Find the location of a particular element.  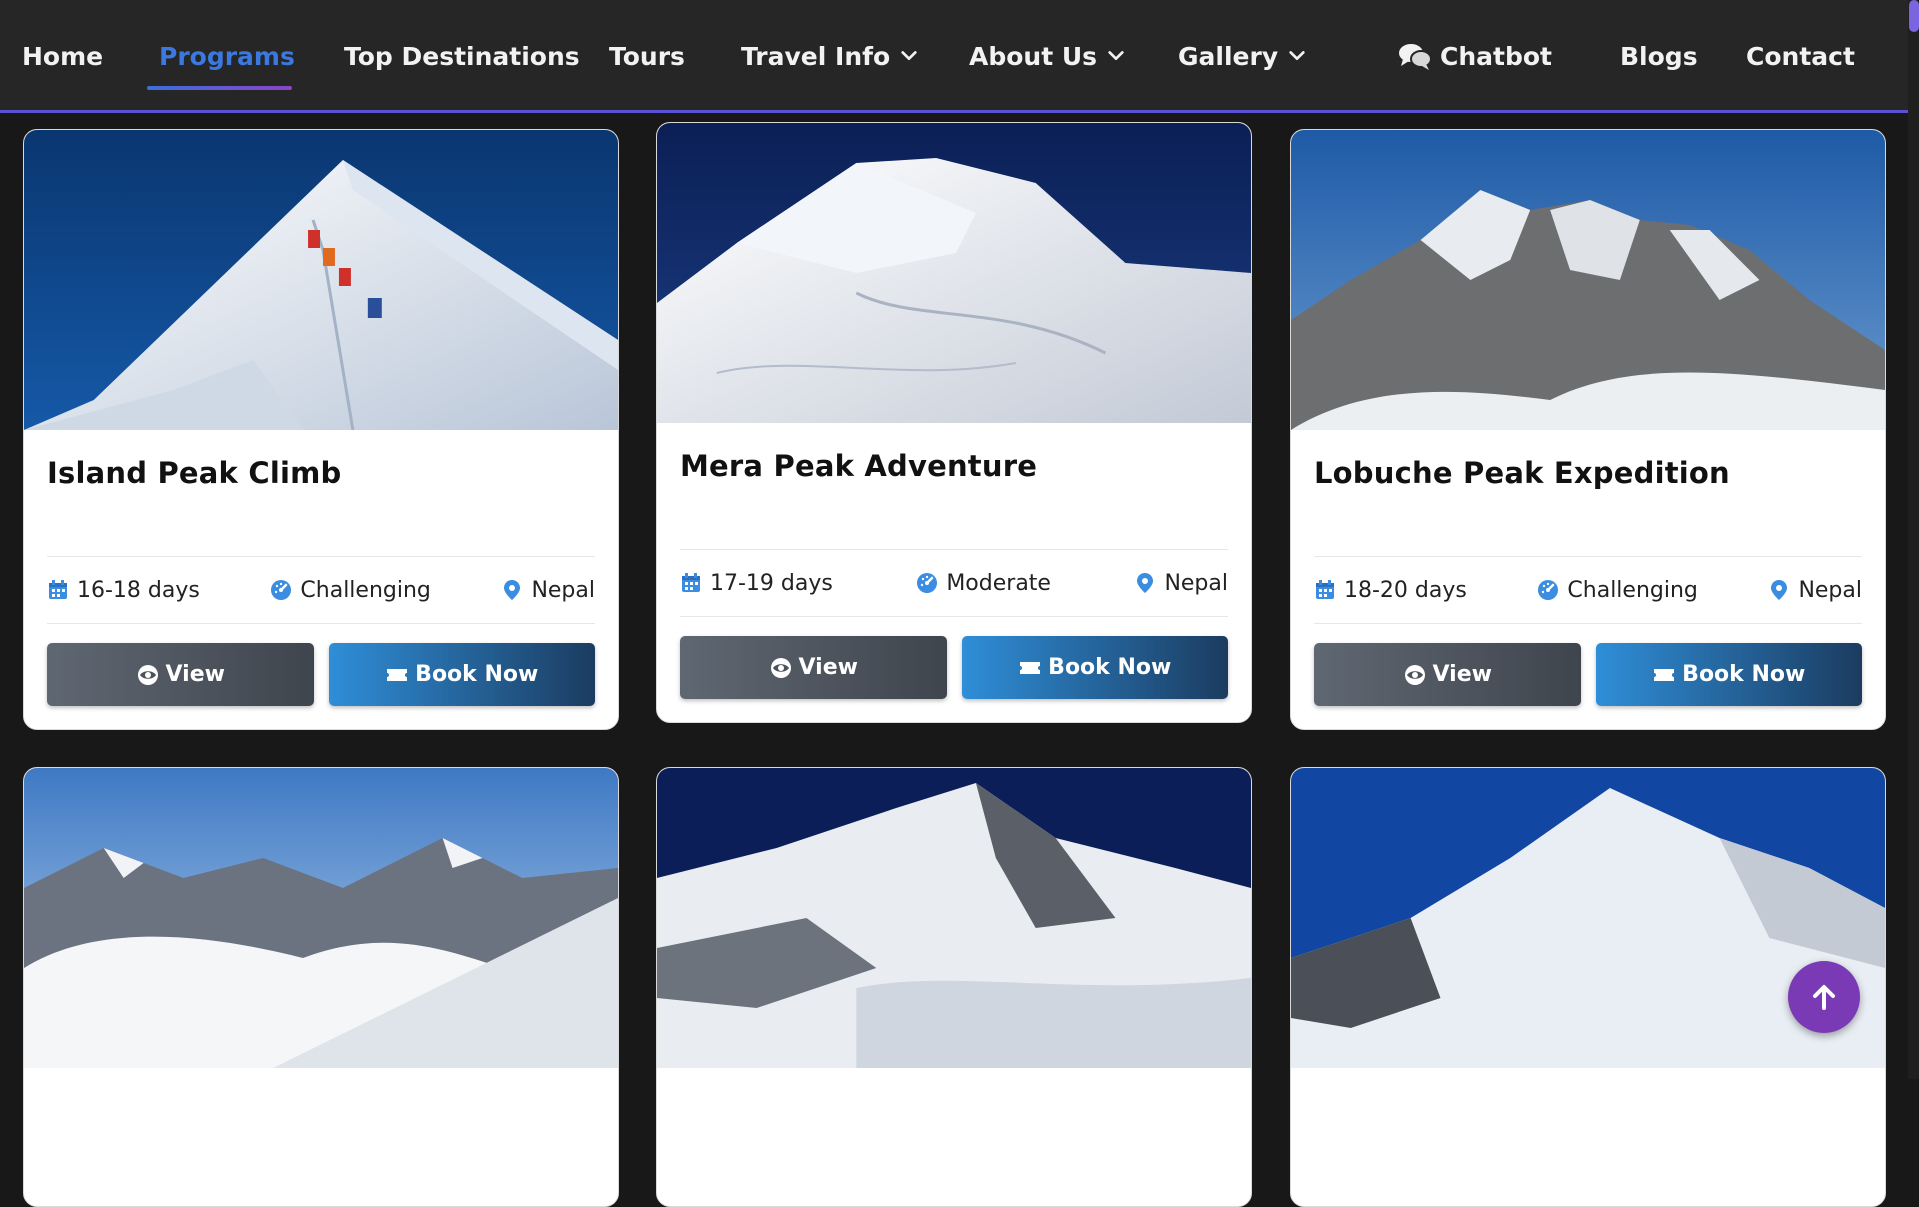

scrollbar-track is located at coordinates (1913, 539).